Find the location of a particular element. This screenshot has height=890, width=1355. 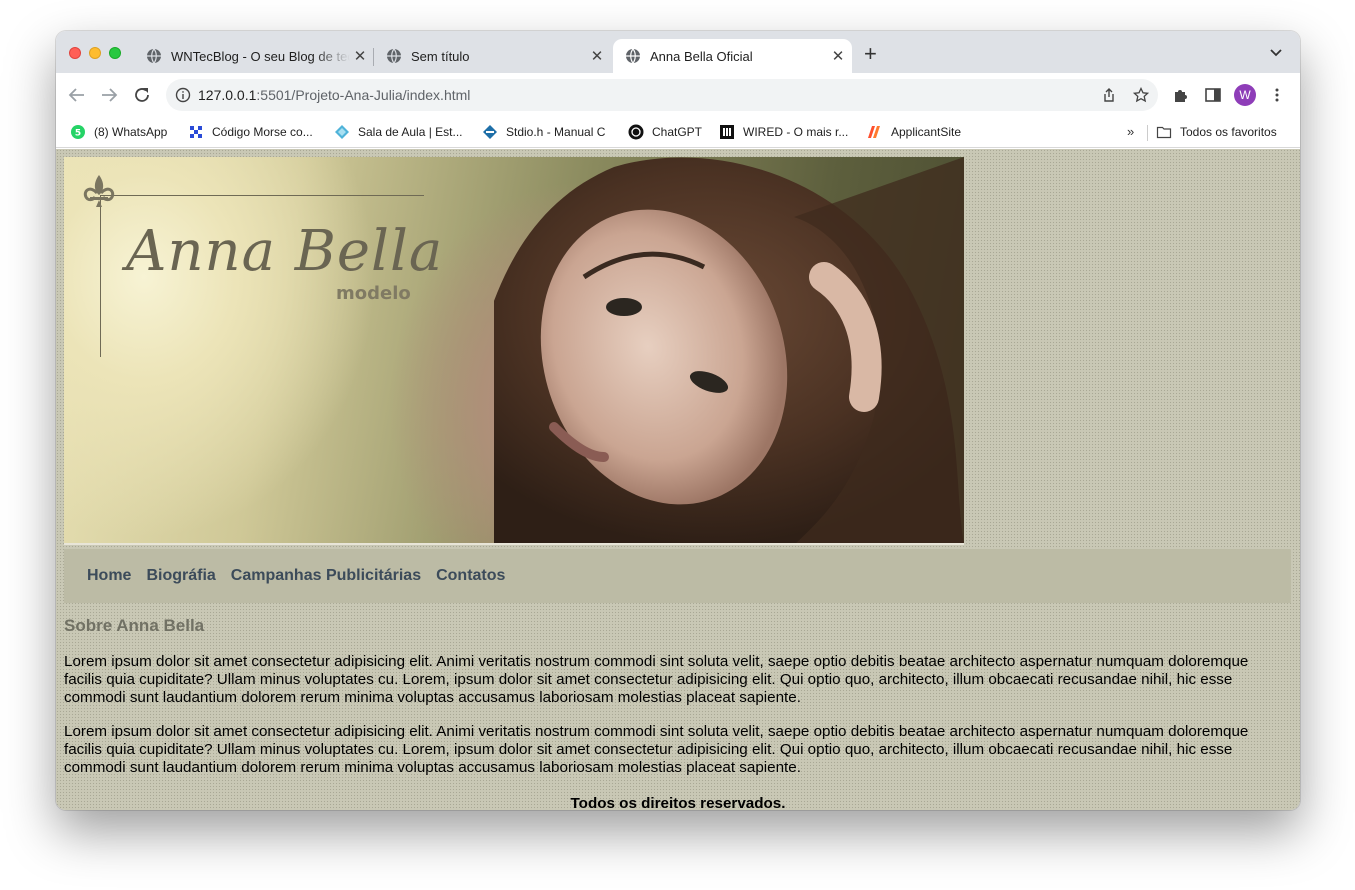

banner-subtitle: modelo is located at coordinates (373, 293).